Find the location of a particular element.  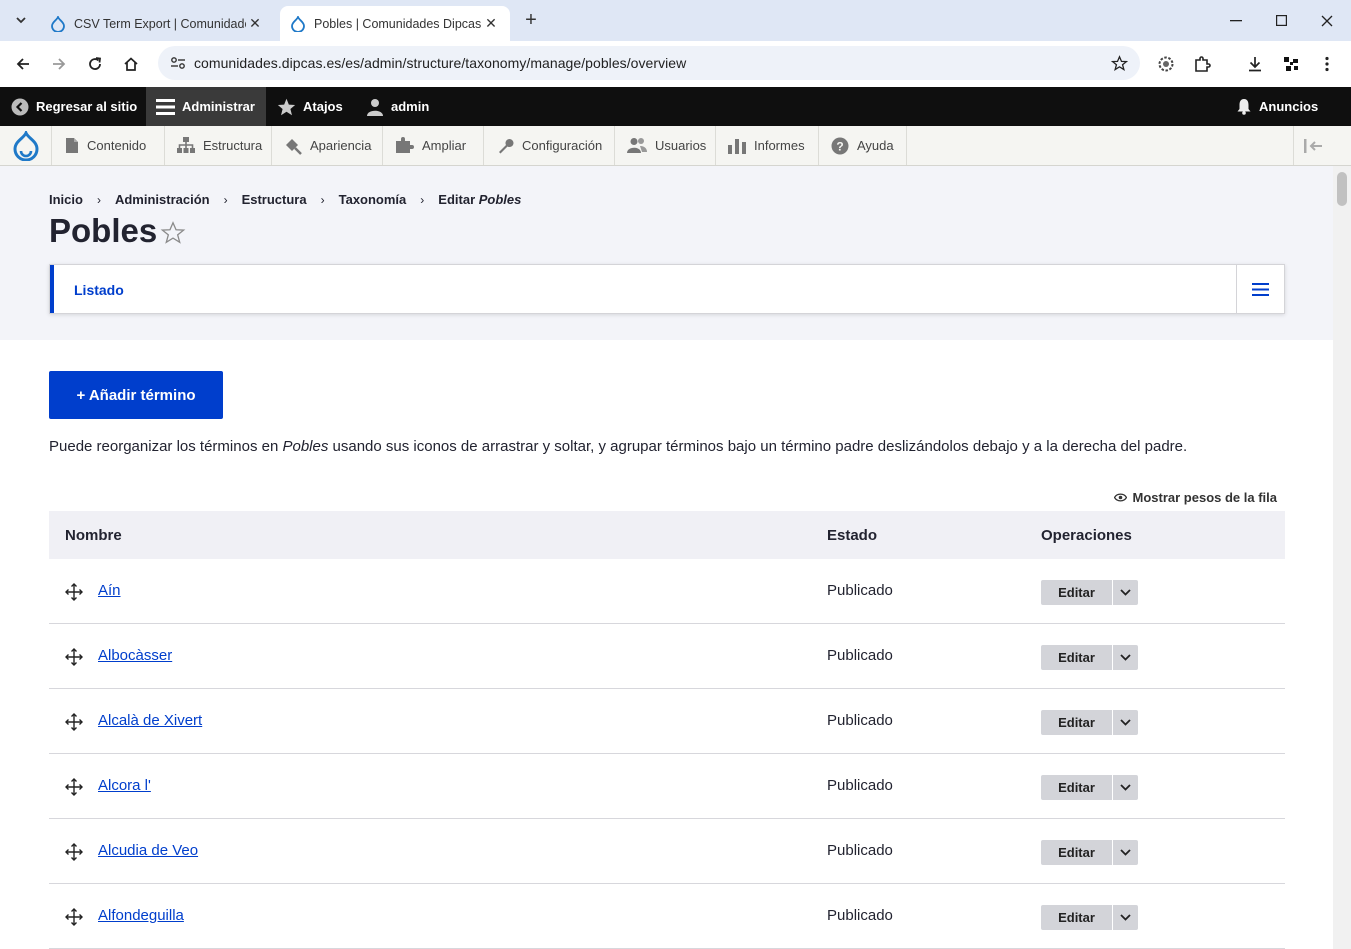

scrollbar-thumb is located at coordinates (1342, 189).